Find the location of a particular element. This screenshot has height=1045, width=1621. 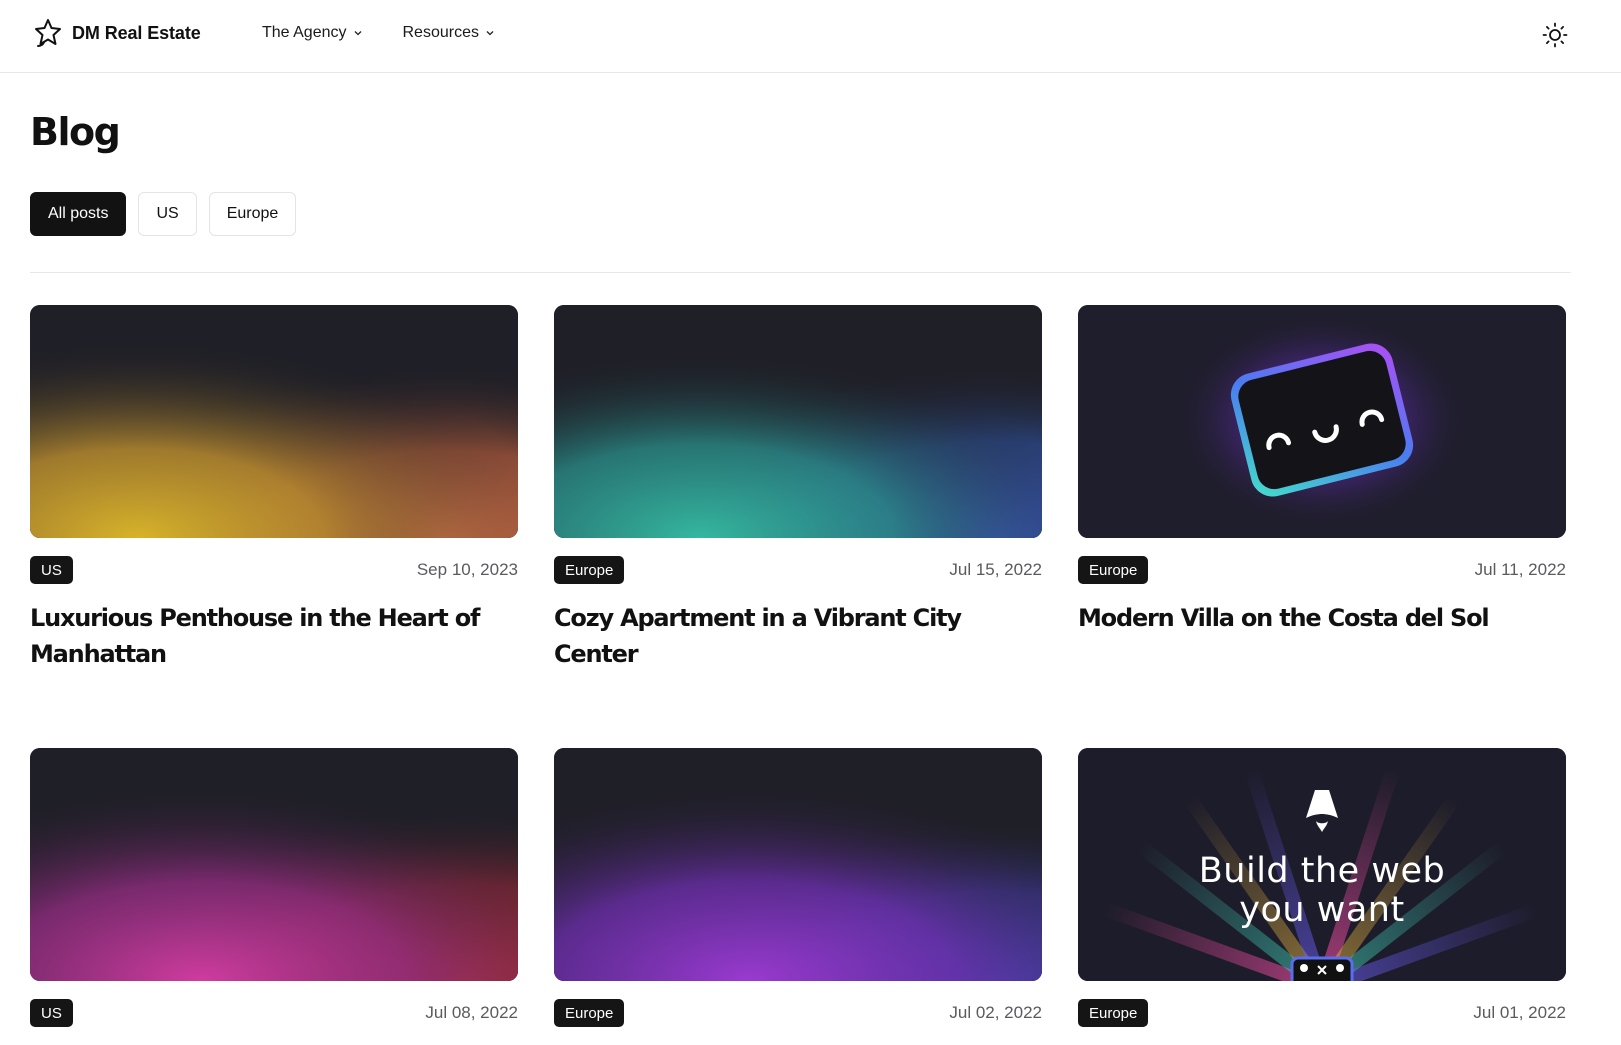

post-meta: Europe Jul 02, 2022 is located at coordinates (798, 1013).